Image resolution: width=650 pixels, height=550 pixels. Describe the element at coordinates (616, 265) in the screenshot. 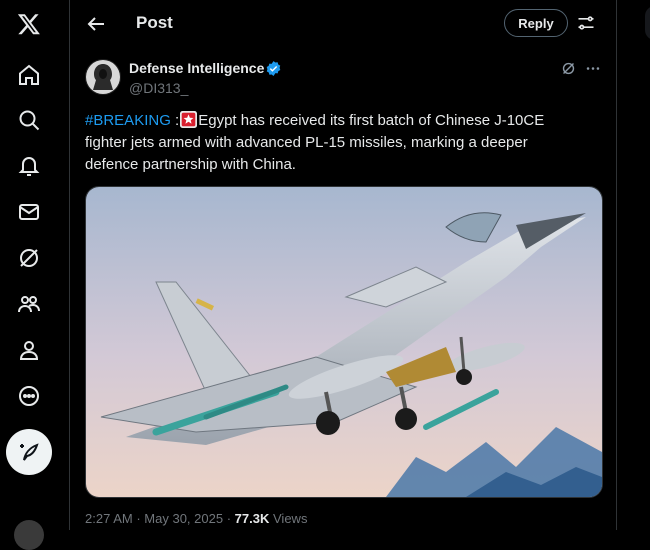

I see `right-divider` at that location.